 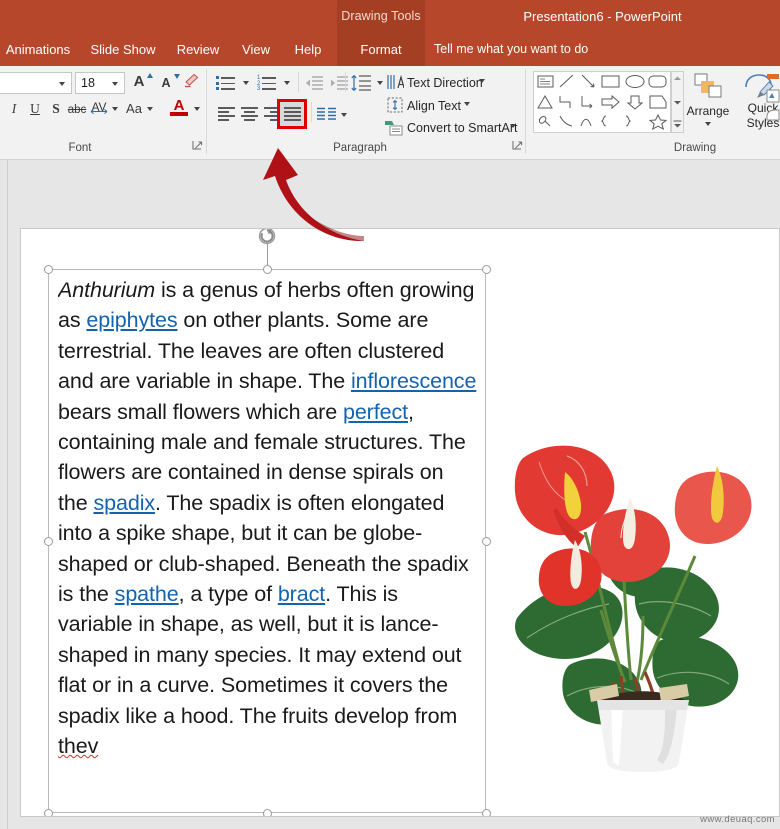 What do you see at coordinates (123, 49) in the screenshot?
I see `tab-slide-show: Slide Show` at bounding box center [123, 49].